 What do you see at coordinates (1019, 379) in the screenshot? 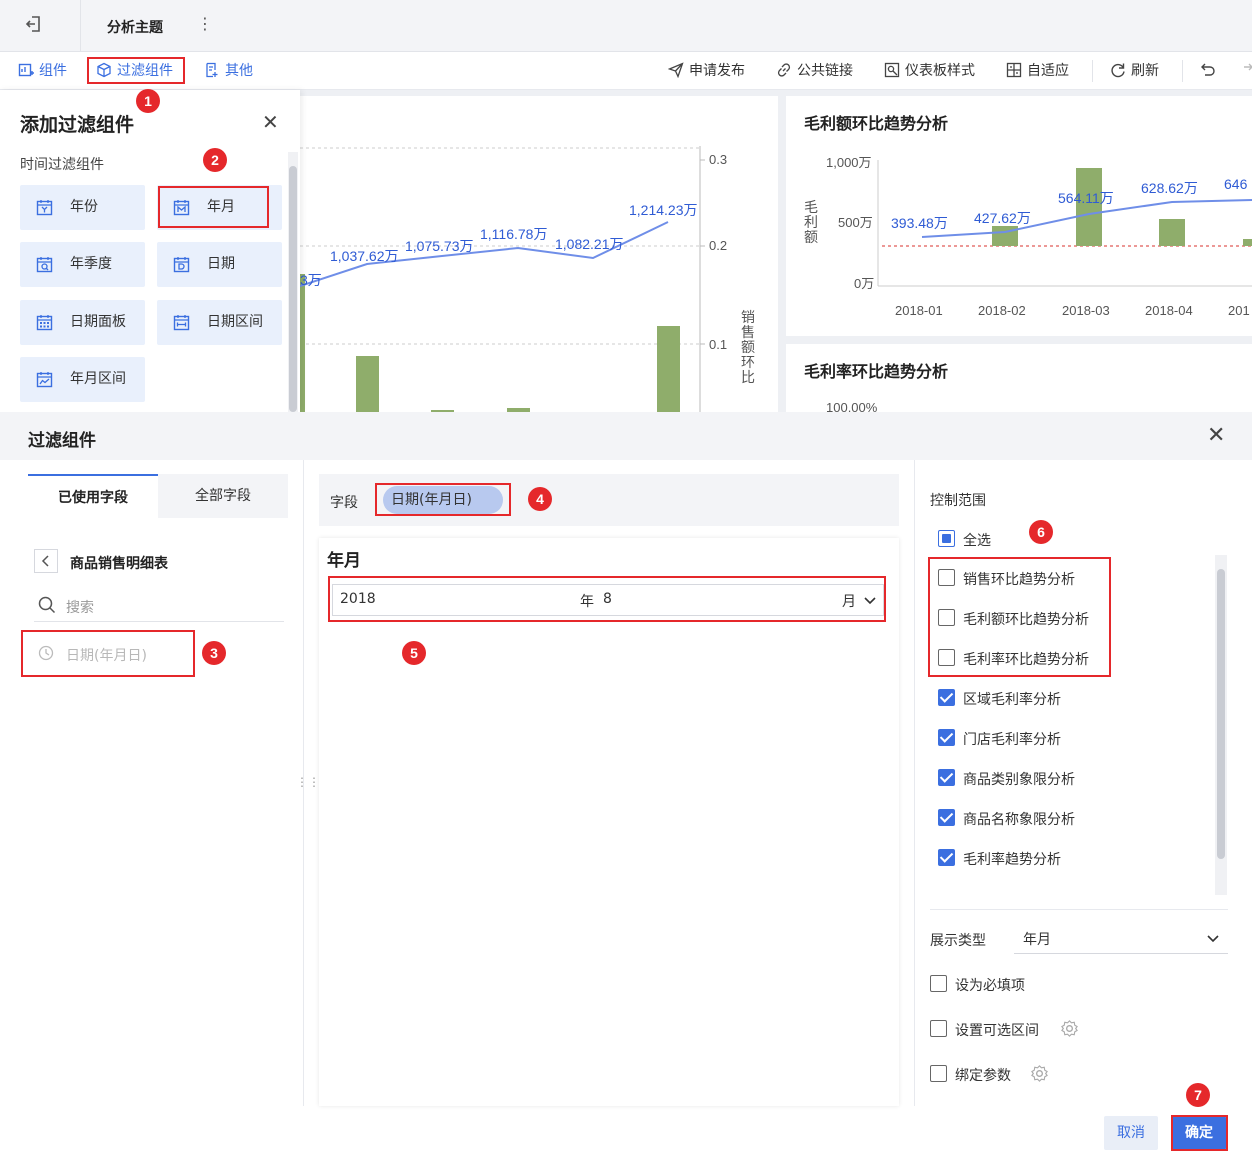
I see `gross-margin-mom-chart-card: 毛利率环比趋势分析 100.00%` at bounding box center [1019, 379].